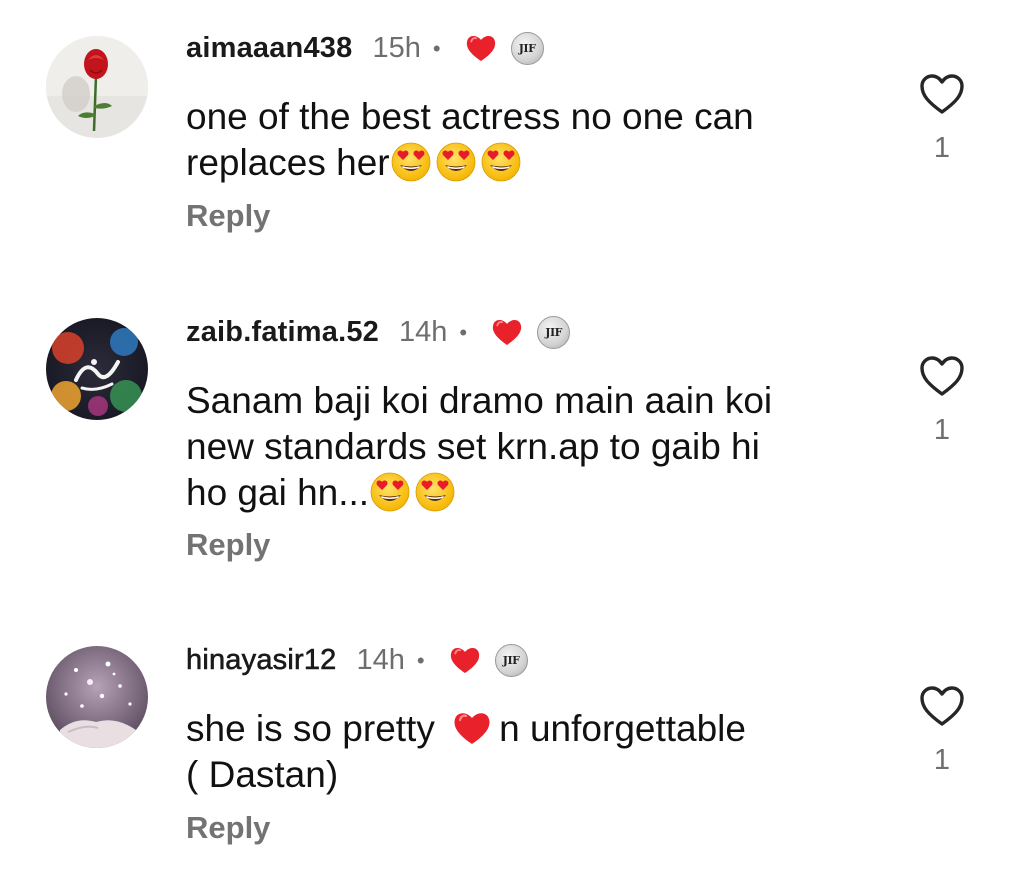 Image resolution: width=1024 pixels, height=872 pixels. What do you see at coordinates (470, 116) in the screenshot?
I see `comment-text-line: one of the best actress no one can` at bounding box center [470, 116].